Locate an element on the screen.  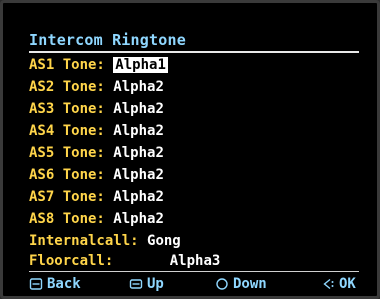
ok-label: OK is located at coordinates (347, 284).